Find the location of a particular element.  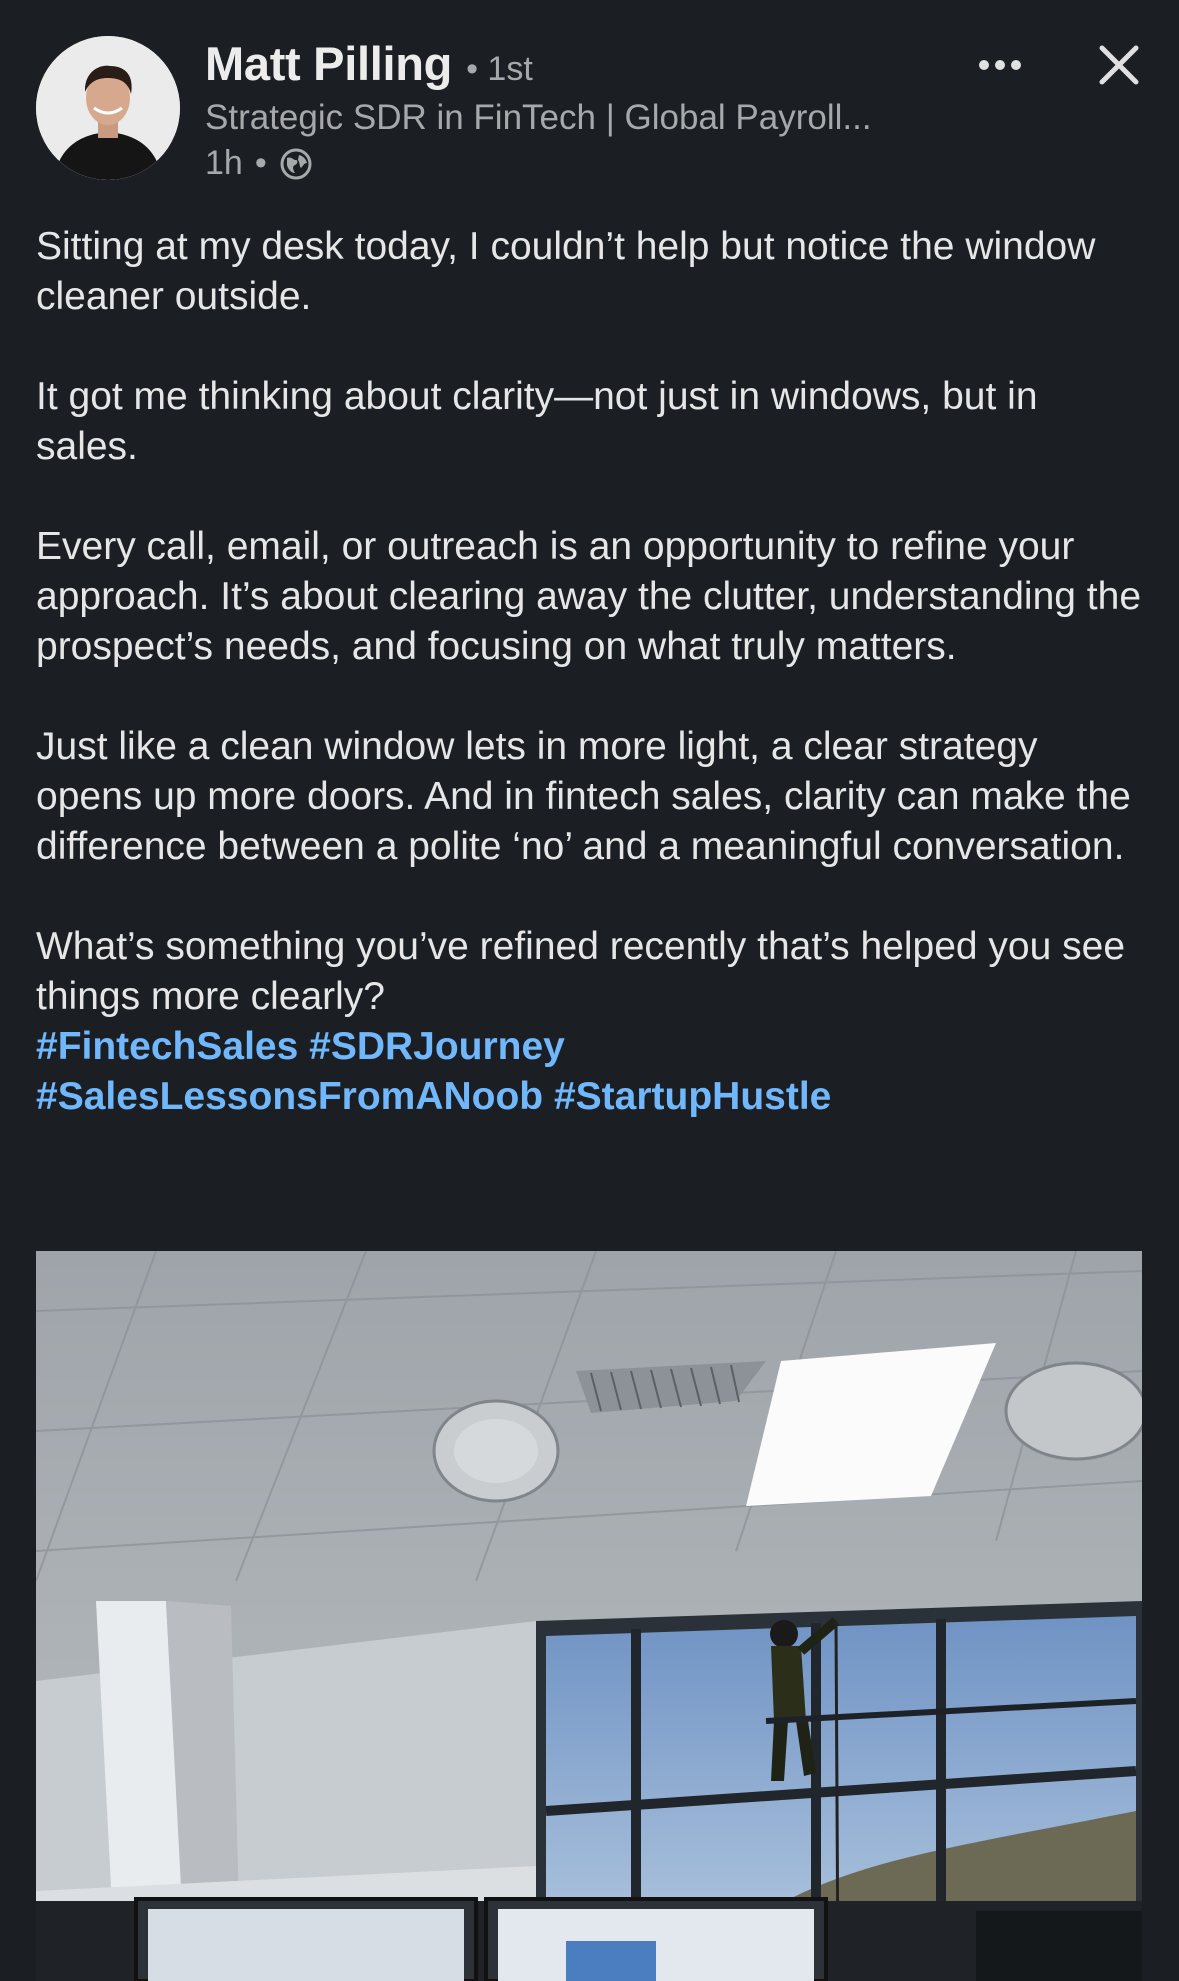

hashtag-link: #SDRJourney is located at coordinates (437, 1046).